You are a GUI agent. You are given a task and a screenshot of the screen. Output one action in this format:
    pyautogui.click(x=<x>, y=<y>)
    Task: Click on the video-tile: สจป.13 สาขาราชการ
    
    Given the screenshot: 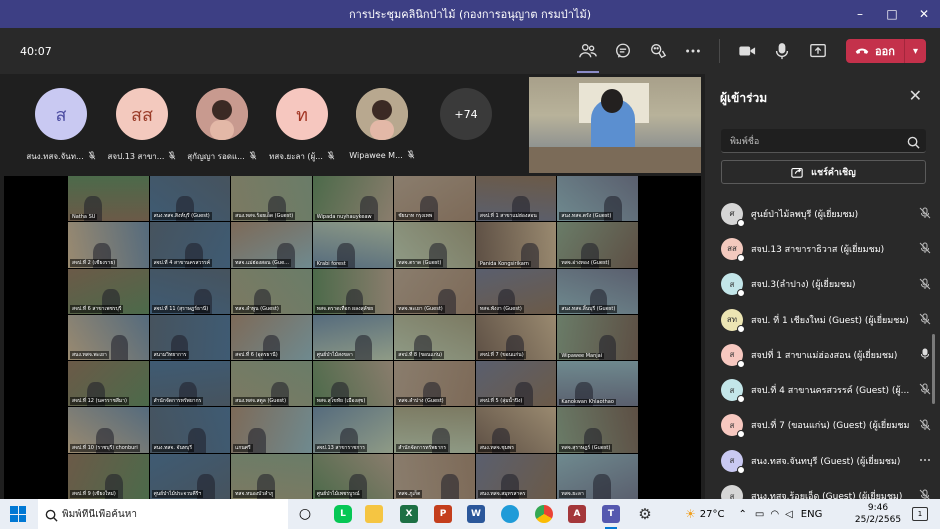 What is the action you would take?
    pyautogui.click(x=353, y=430)
    